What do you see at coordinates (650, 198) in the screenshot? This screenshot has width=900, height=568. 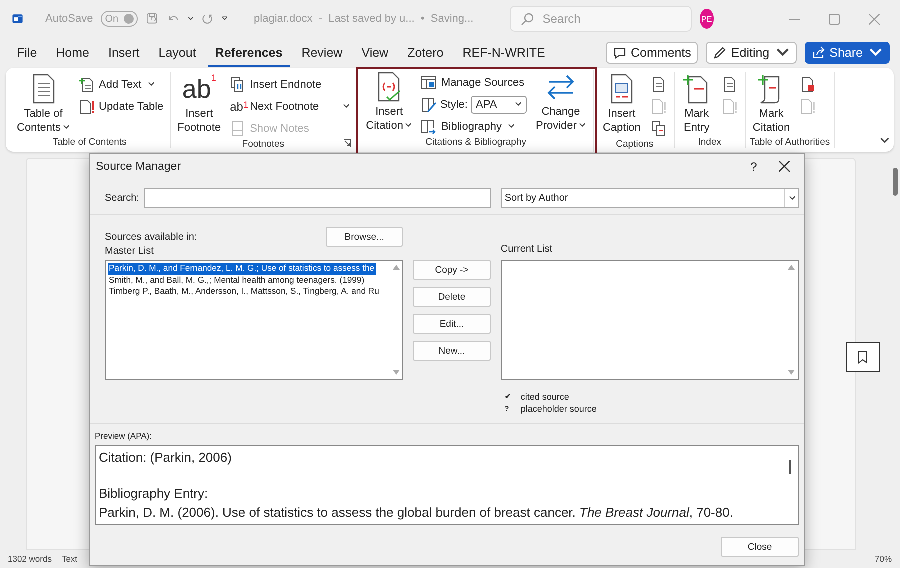 I see `sort-dropdown: Sort by Author` at bounding box center [650, 198].